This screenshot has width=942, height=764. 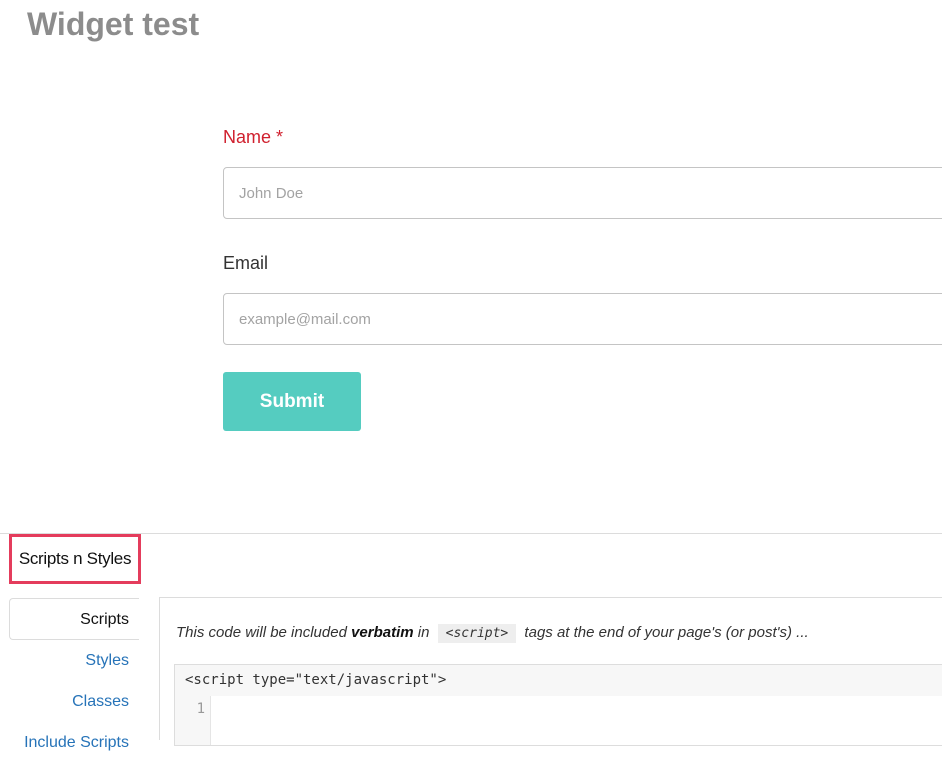 What do you see at coordinates (477, 633) in the screenshot?
I see `script-tag-chip: <script>` at bounding box center [477, 633].